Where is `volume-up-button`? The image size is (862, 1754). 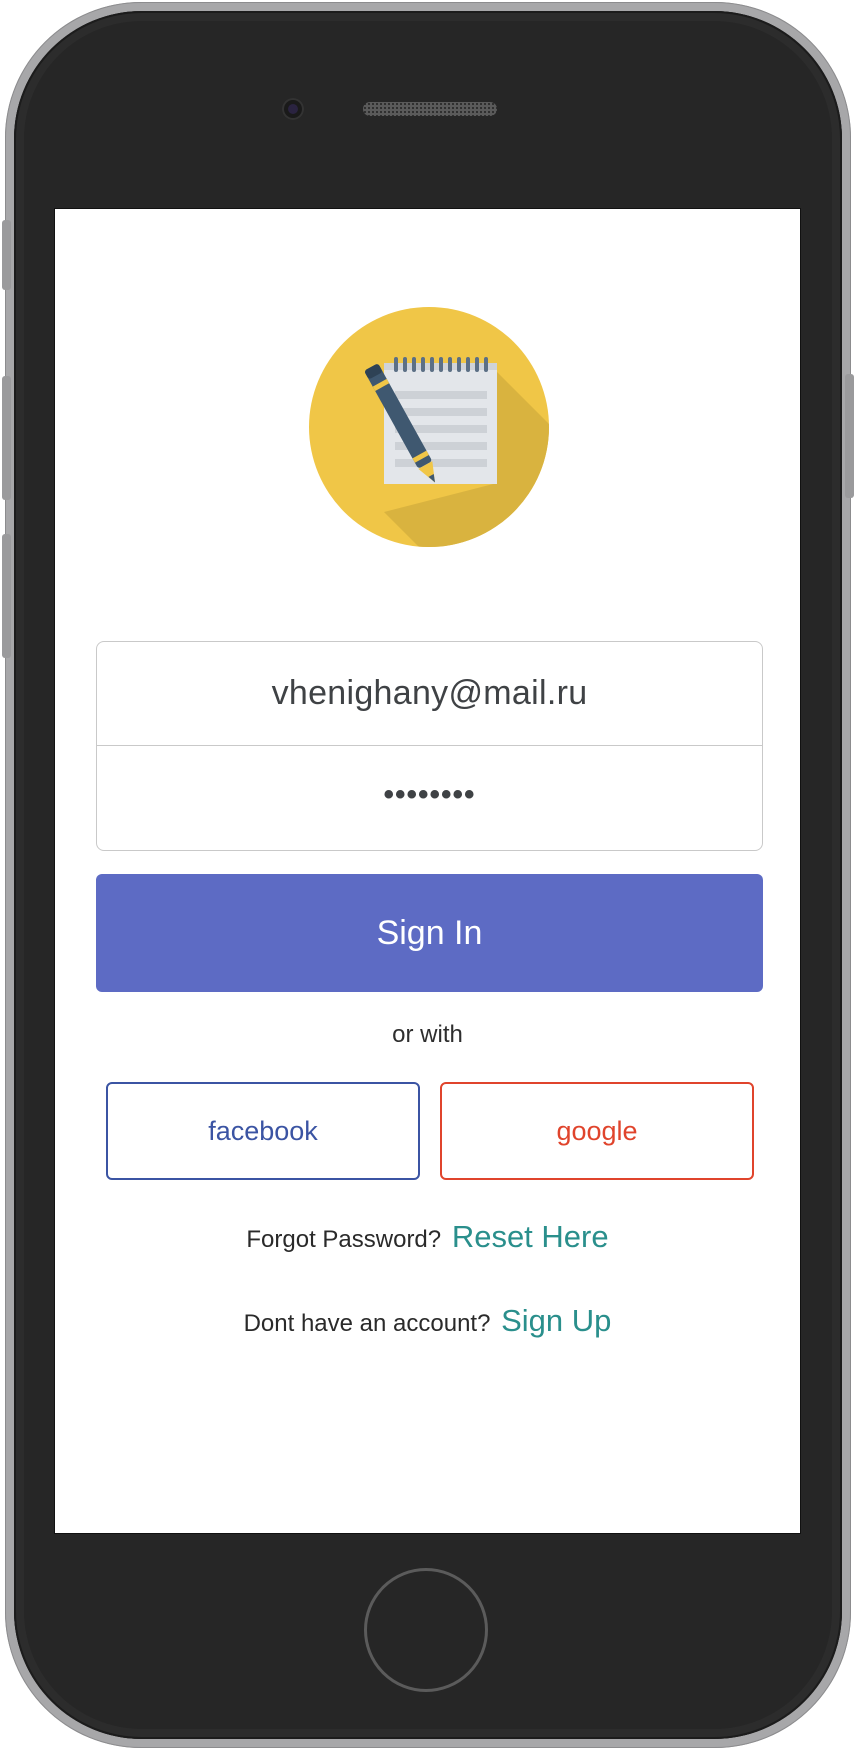 volume-up-button is located at coordinates (6, 438).